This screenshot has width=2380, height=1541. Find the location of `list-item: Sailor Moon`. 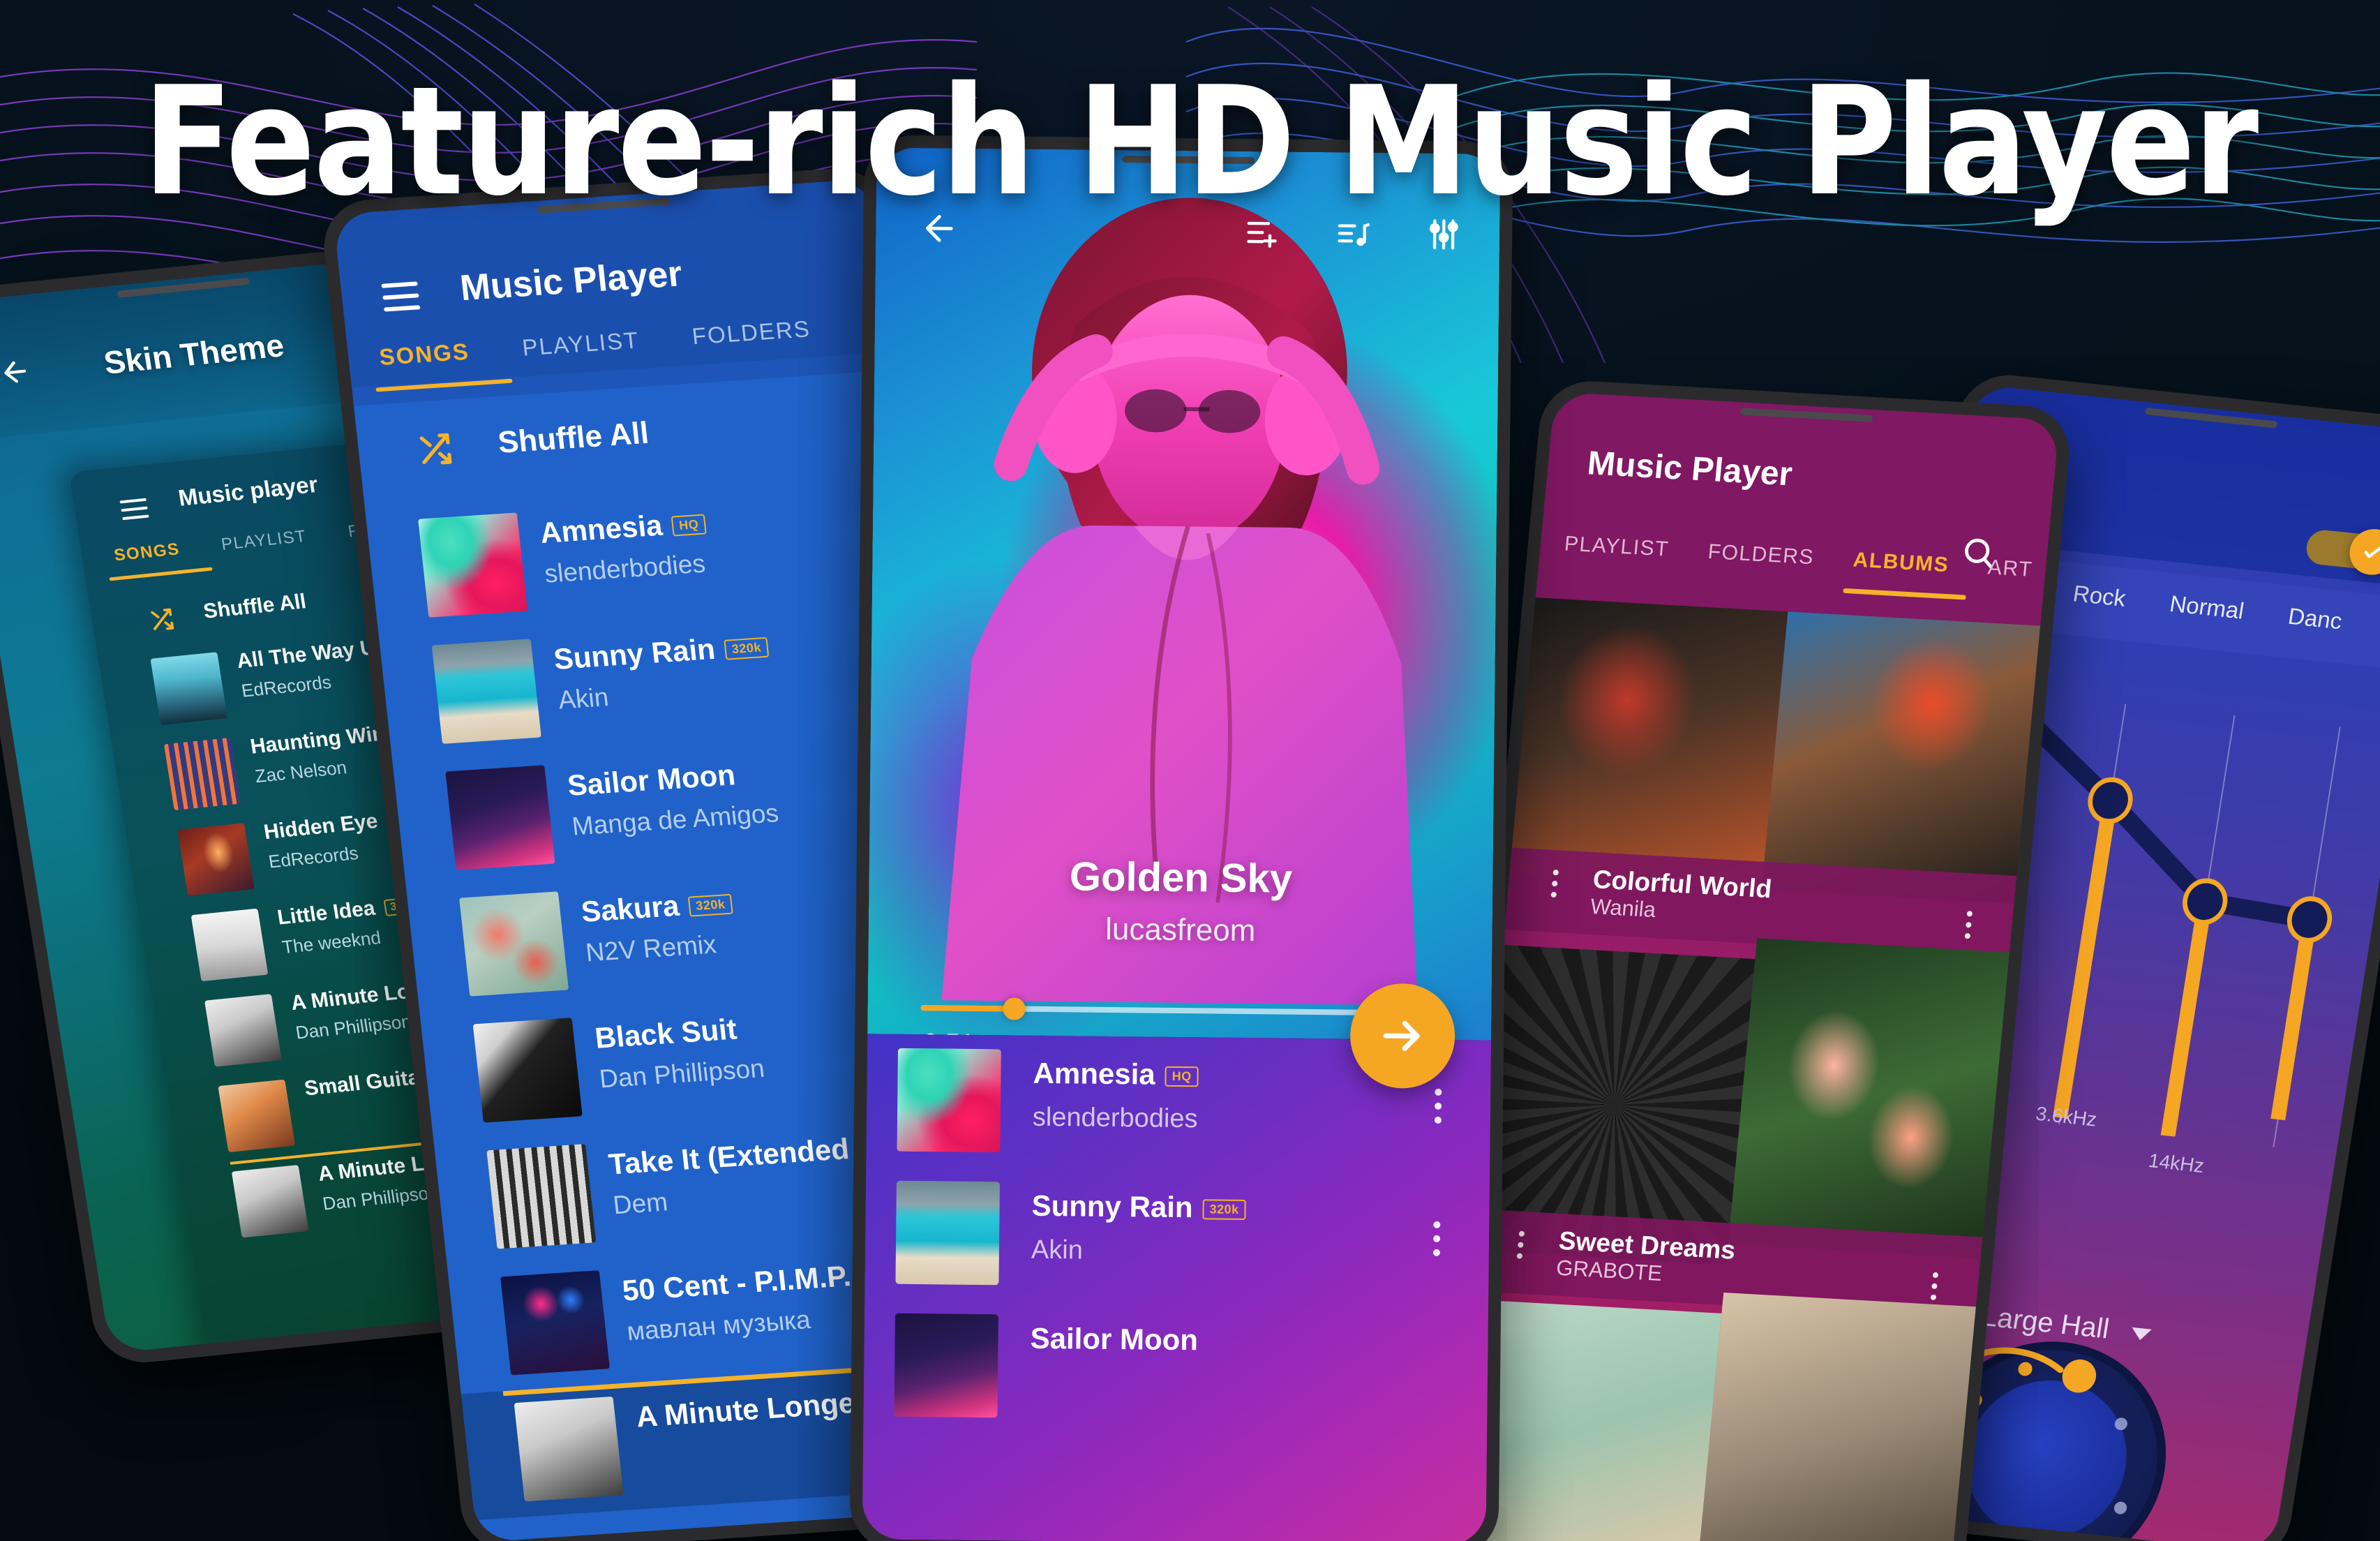

list-item: Sailor Moon is located at coordinates (1175, 1368).